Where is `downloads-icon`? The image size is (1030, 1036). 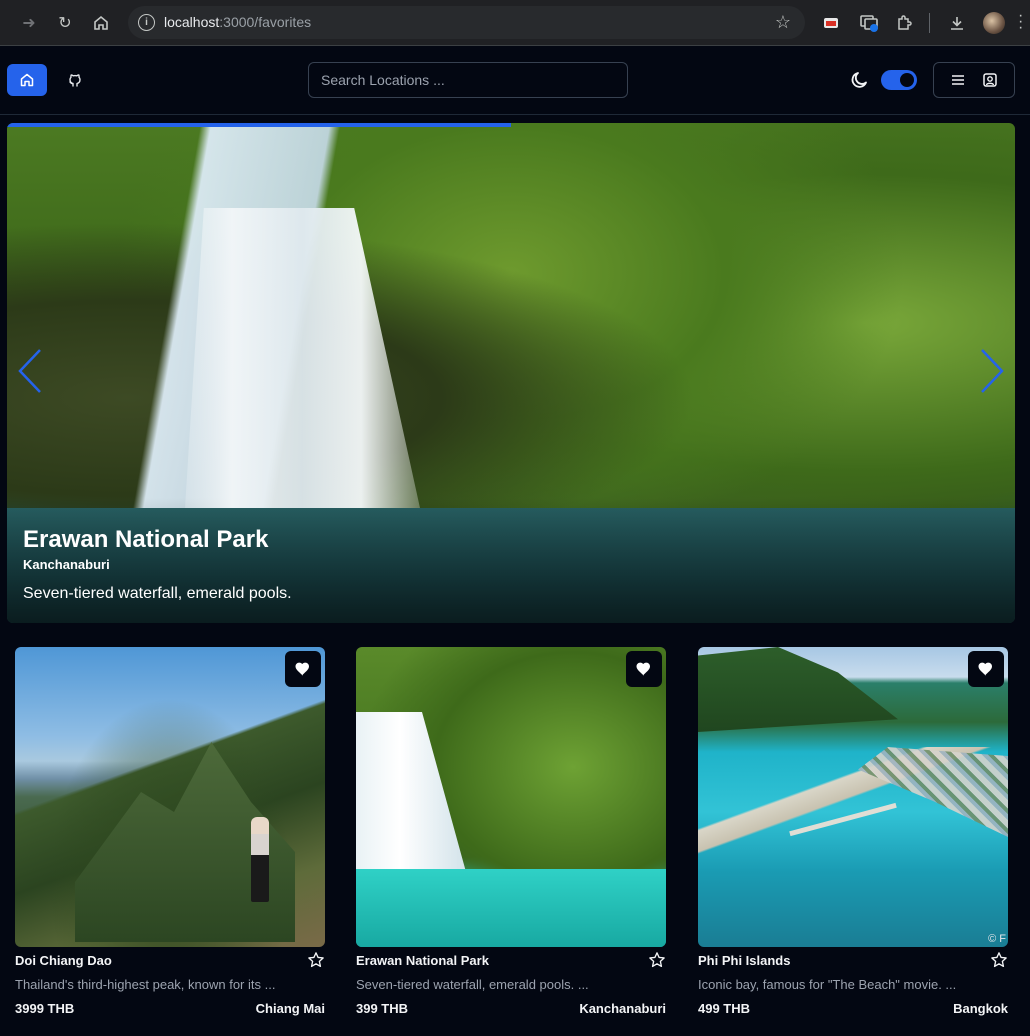
downloads-icon is located at coordinates (957, 23).